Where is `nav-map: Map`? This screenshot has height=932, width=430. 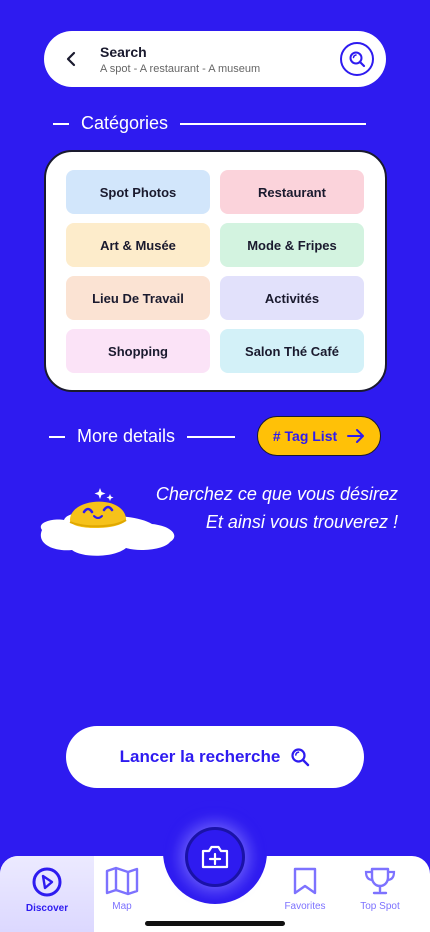
nav-map: Map is located at coordinates (122, 893).